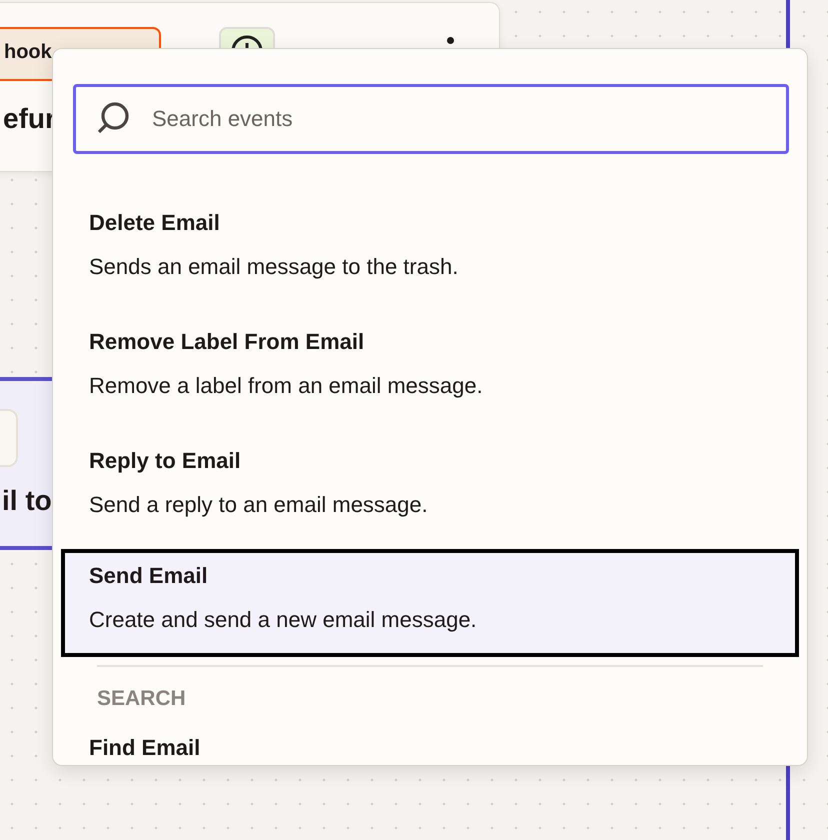 The height and width of the screenshot is (840, 828). What do you see at coordinates (430, 251) in the screenshot?
I see `event-option: Delete Email Sends an email message to the trash.` at bounding box center [430, 251].